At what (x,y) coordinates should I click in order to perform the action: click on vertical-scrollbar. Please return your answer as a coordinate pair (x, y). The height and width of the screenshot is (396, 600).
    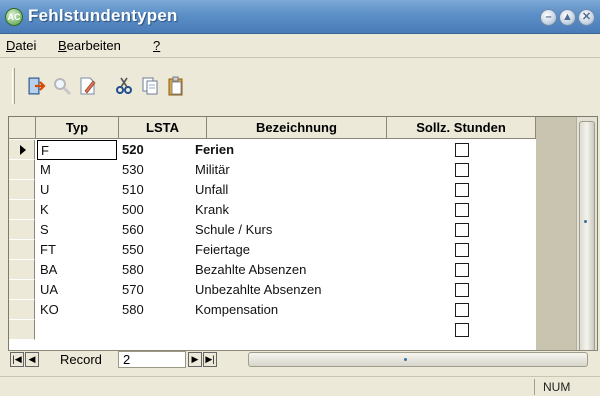
    Looking at the image, I should click on (586, 242).